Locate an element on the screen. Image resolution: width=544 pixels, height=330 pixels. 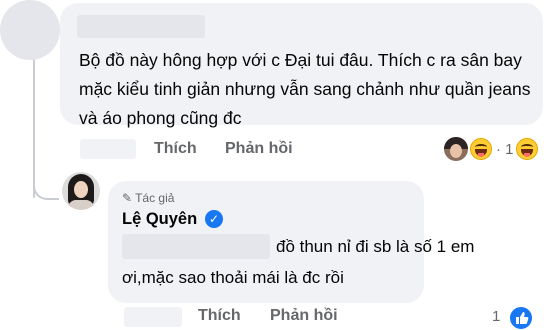
like-count: 1 is located at coordinates (496, 317).